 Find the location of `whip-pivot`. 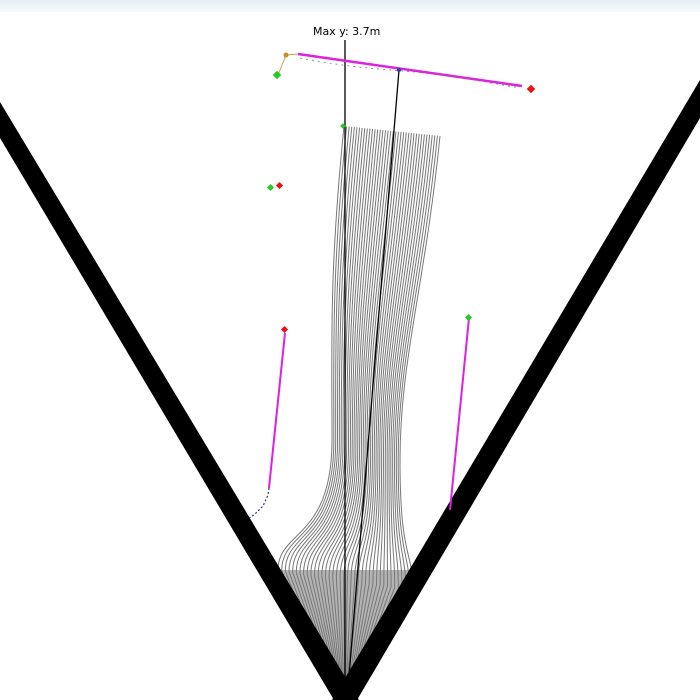

whip-pivot is located at coordinates (399, 70).